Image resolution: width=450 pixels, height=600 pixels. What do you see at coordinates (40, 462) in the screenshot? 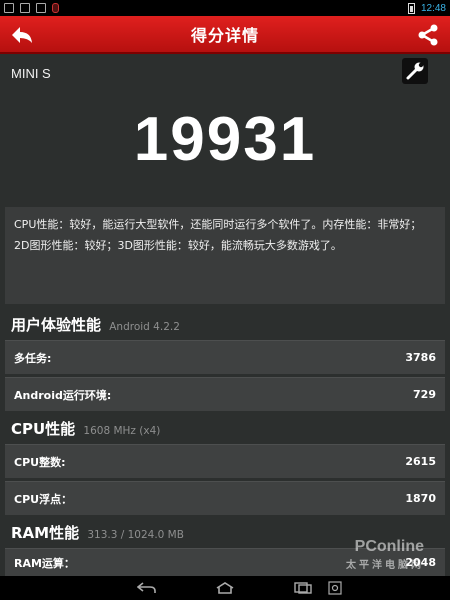
I see `row-label: CPU整数:` at bounding box center [40, 462].